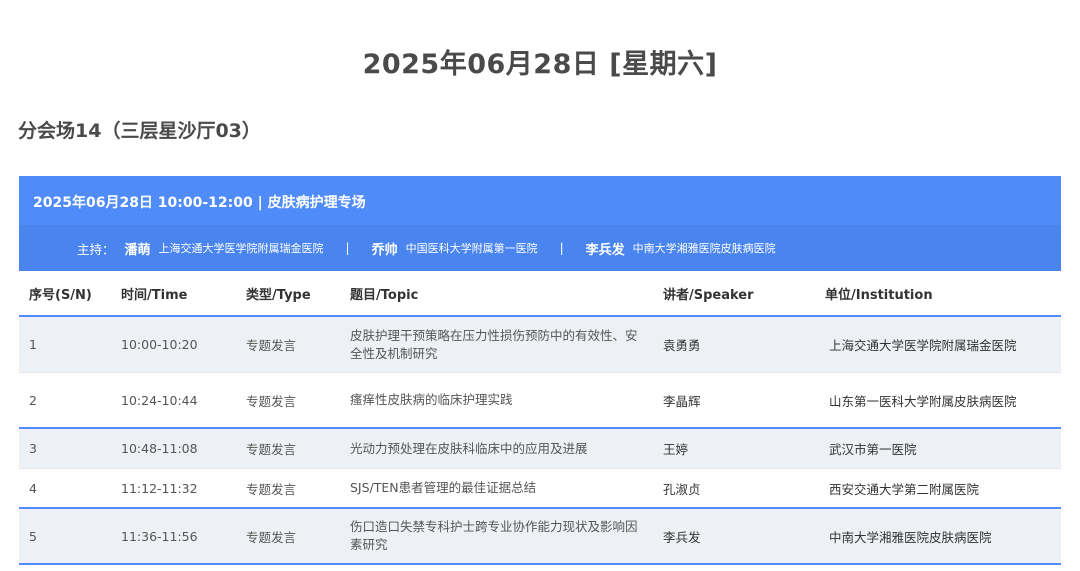 The width and height of the screenshot is (1080, 571). Describe the element at coordinates (605, 250) in the screenshot. I see `host-name: 李兵发` at that location.